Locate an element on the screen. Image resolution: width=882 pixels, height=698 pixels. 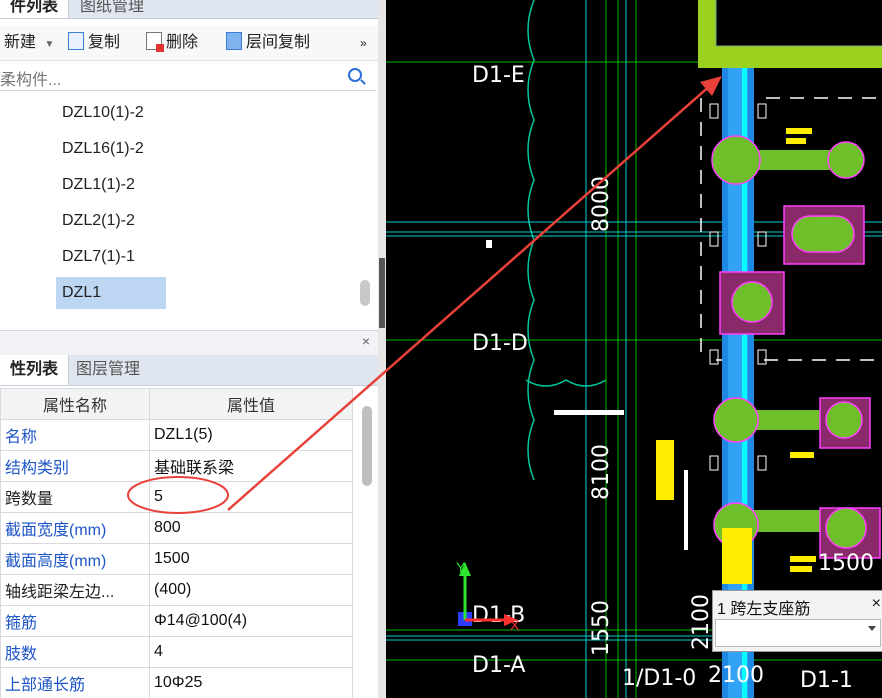
more-button: » is located at coordinates (363, 43).